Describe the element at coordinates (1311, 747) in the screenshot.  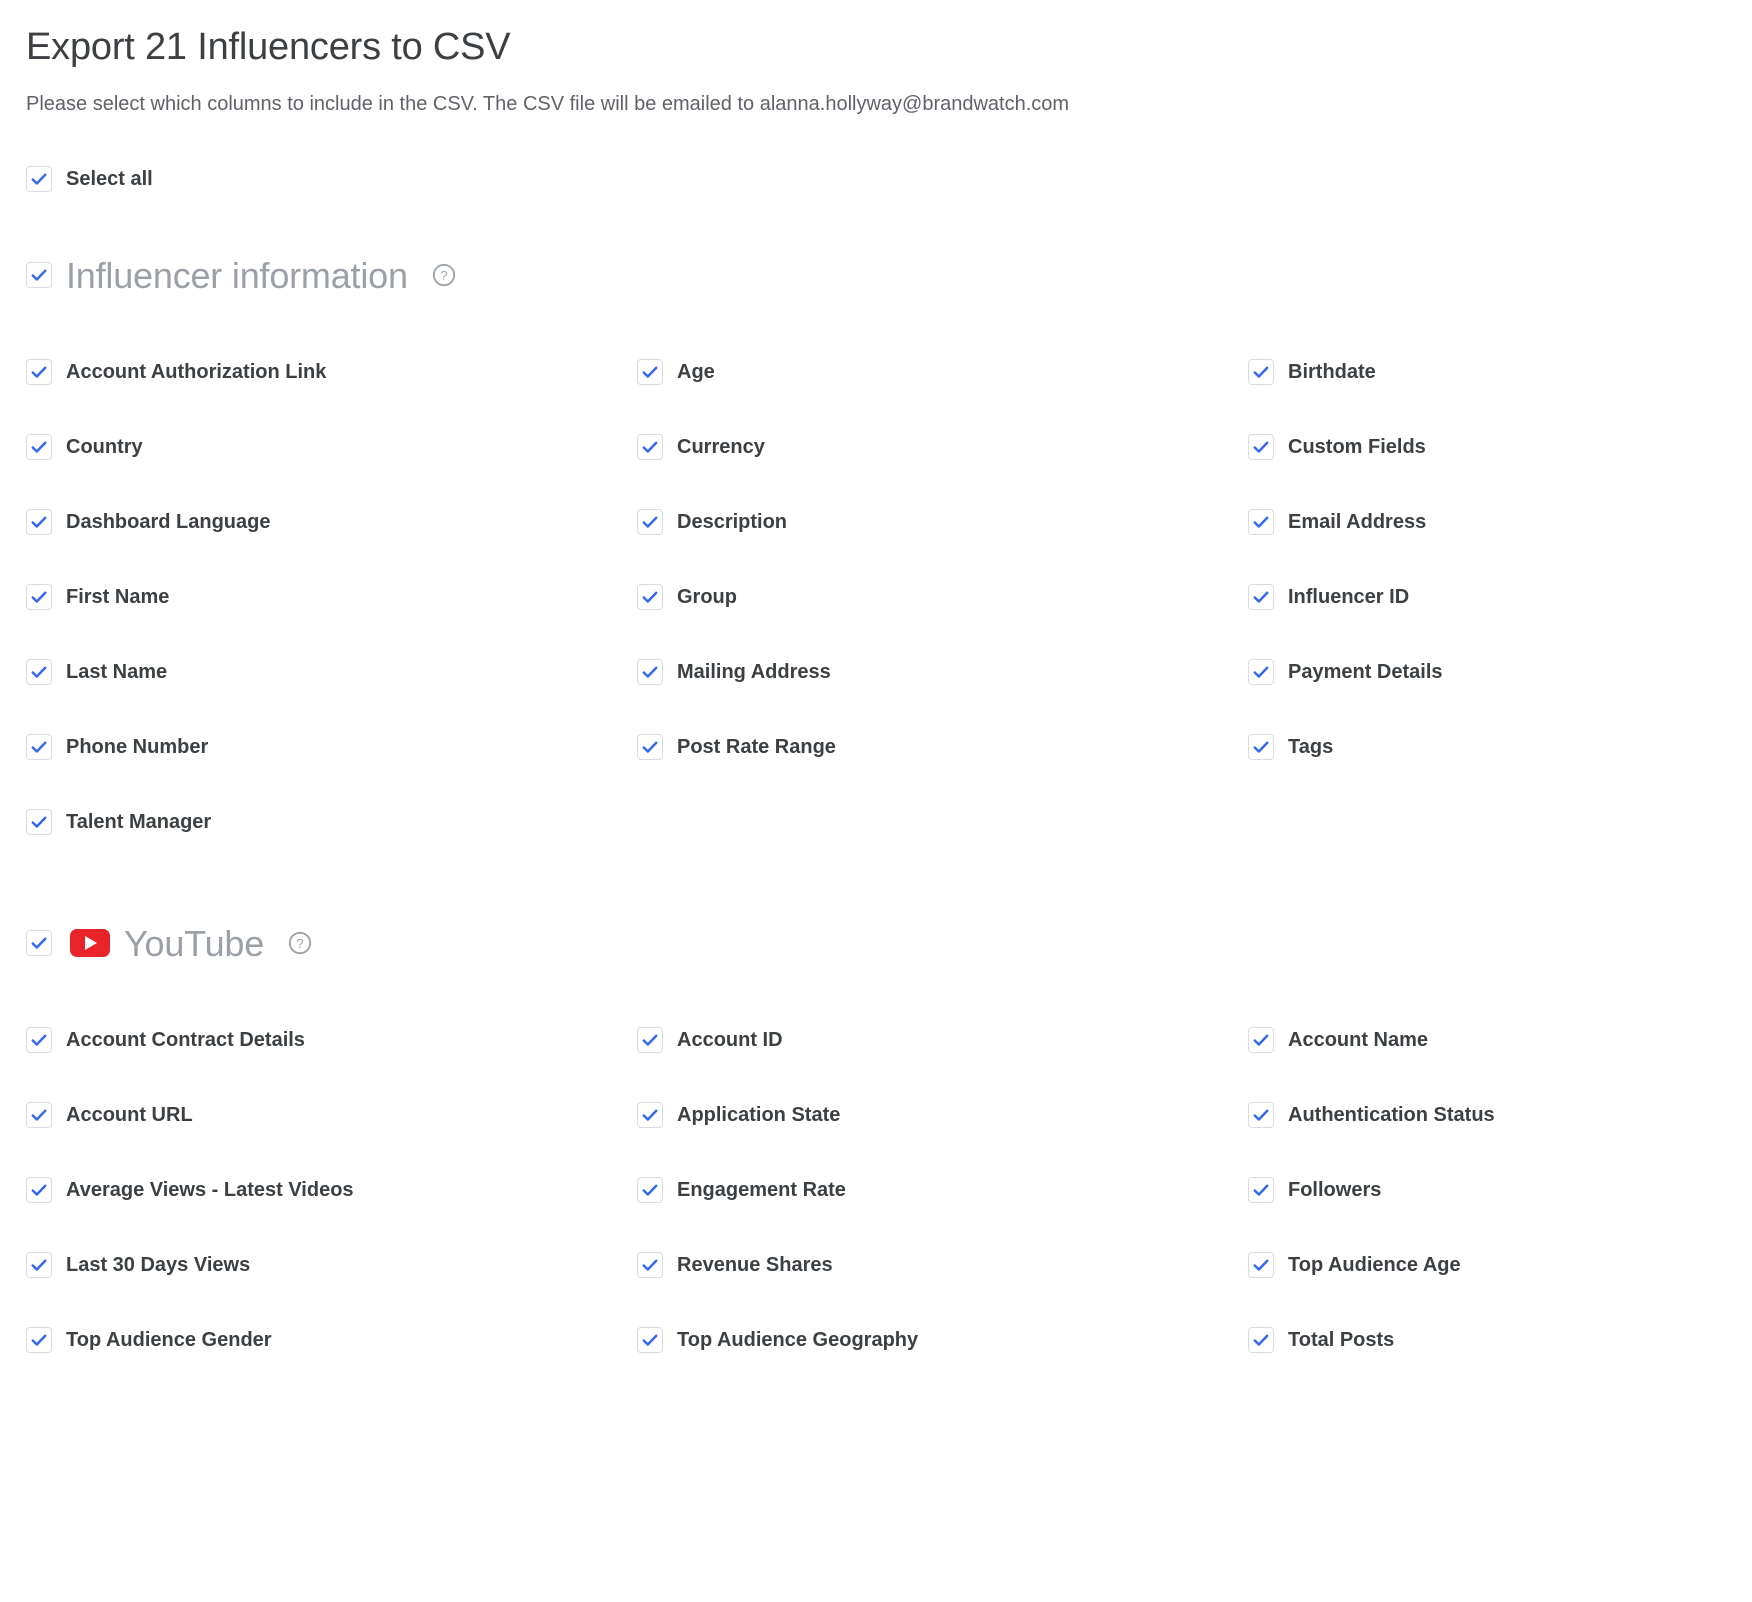
I see `column-label: Tags` at that location.